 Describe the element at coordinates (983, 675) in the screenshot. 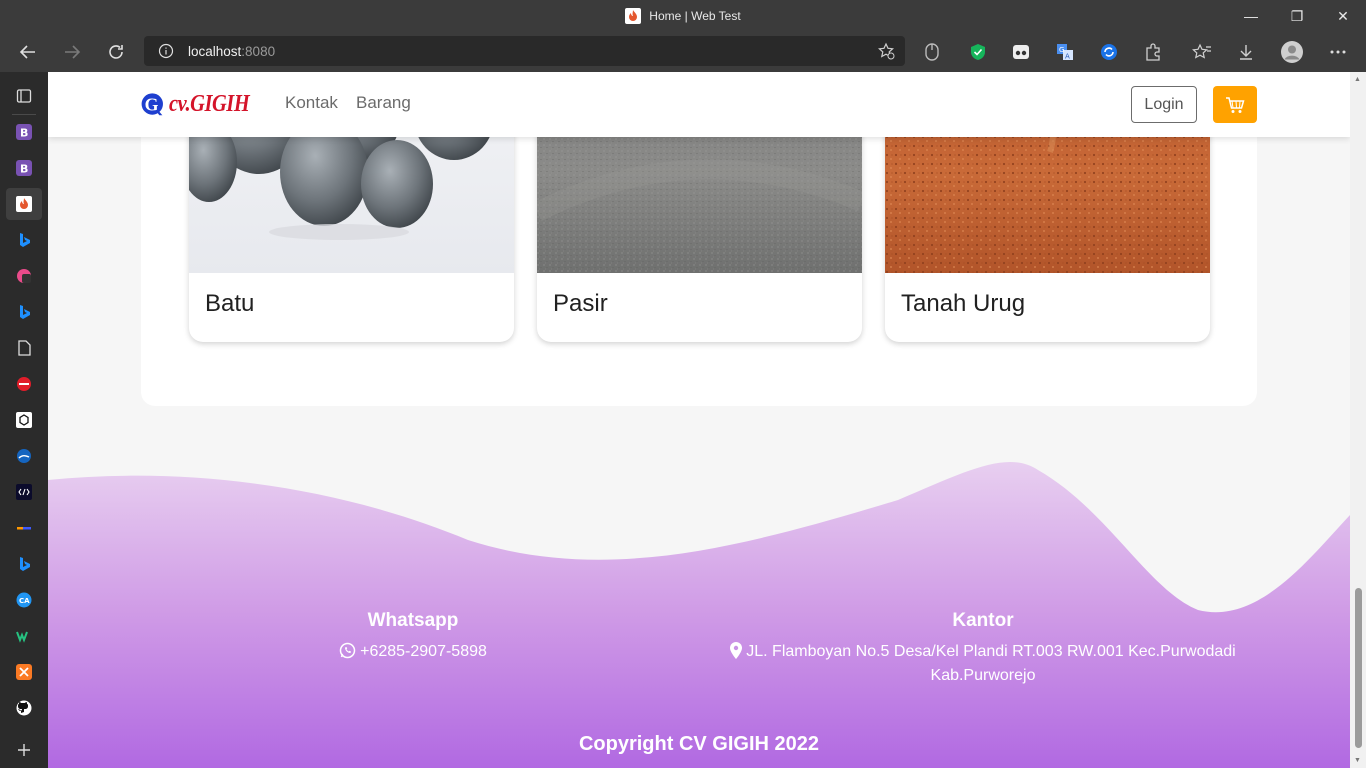

I see `office-address-line2: Kab.Purworejo` at that location.